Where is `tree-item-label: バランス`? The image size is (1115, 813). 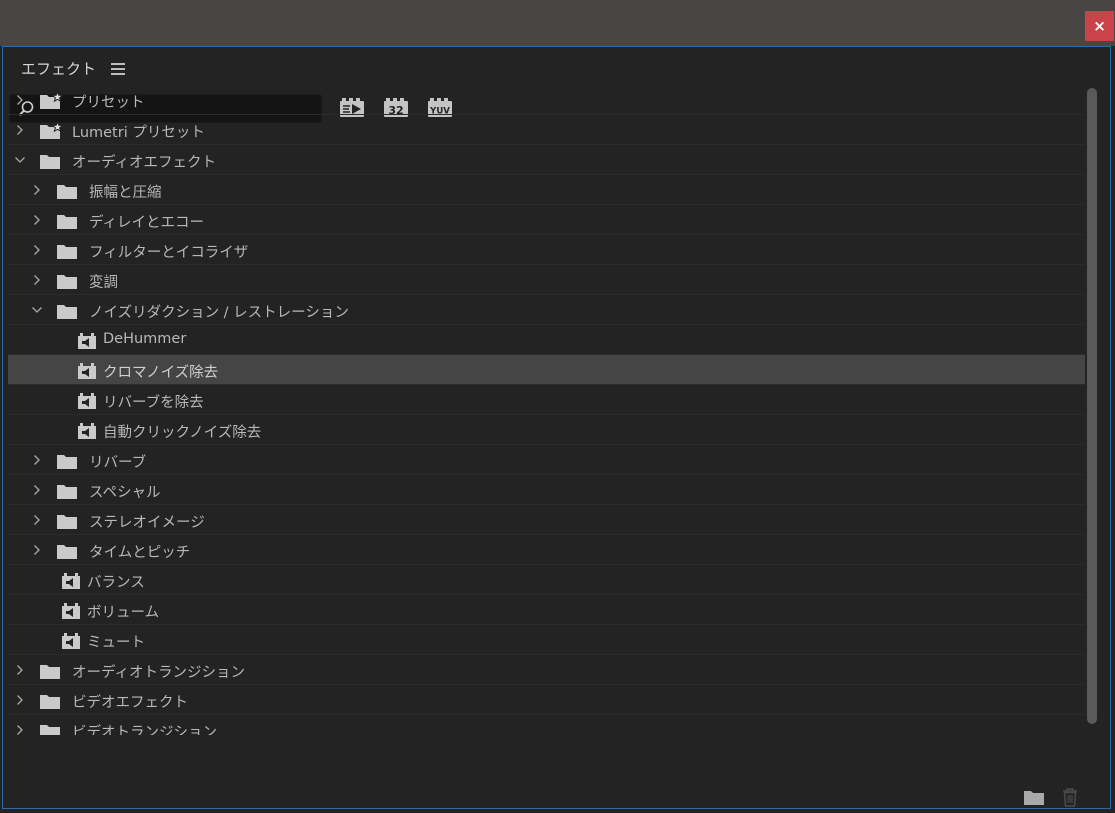
tree-item-label: バランス is located at coordinates (116, 583).